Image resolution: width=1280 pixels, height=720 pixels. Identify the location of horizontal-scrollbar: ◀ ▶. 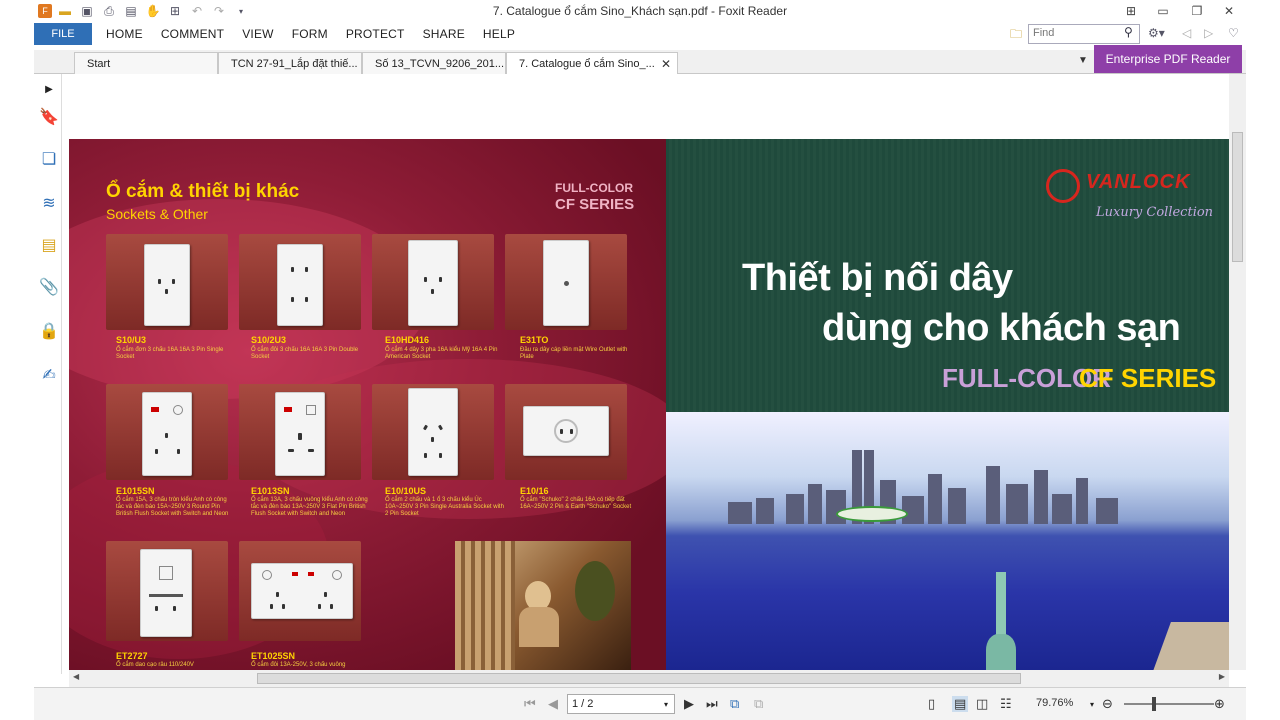
(649, 678).